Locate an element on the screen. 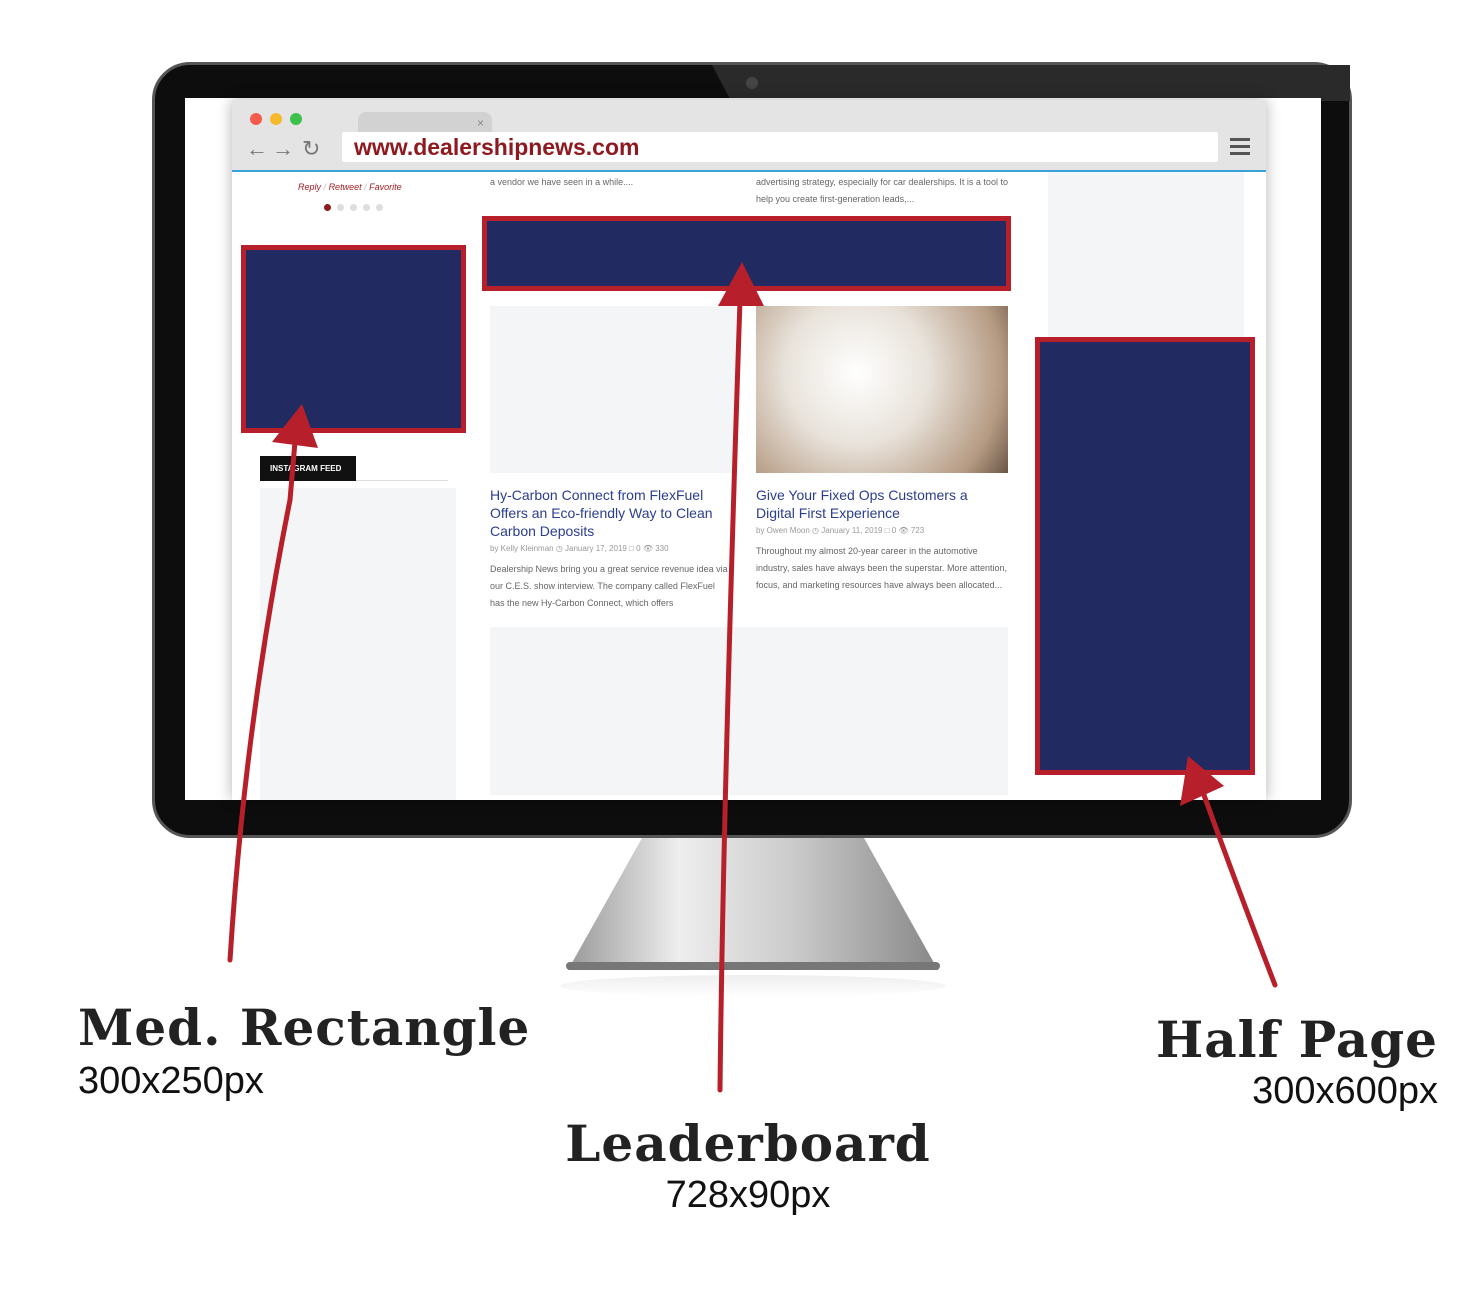 Image resolution: width=1483 pixels, height=1306 pixels. leaderboard-label: Leaderboard is located at coordinates (748, 1143).